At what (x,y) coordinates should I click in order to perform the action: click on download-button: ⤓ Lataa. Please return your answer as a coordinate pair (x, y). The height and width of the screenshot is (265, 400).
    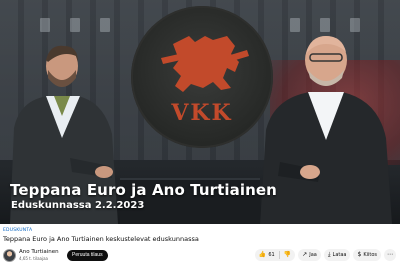
    Looking at the image, I should click on (337, 255).